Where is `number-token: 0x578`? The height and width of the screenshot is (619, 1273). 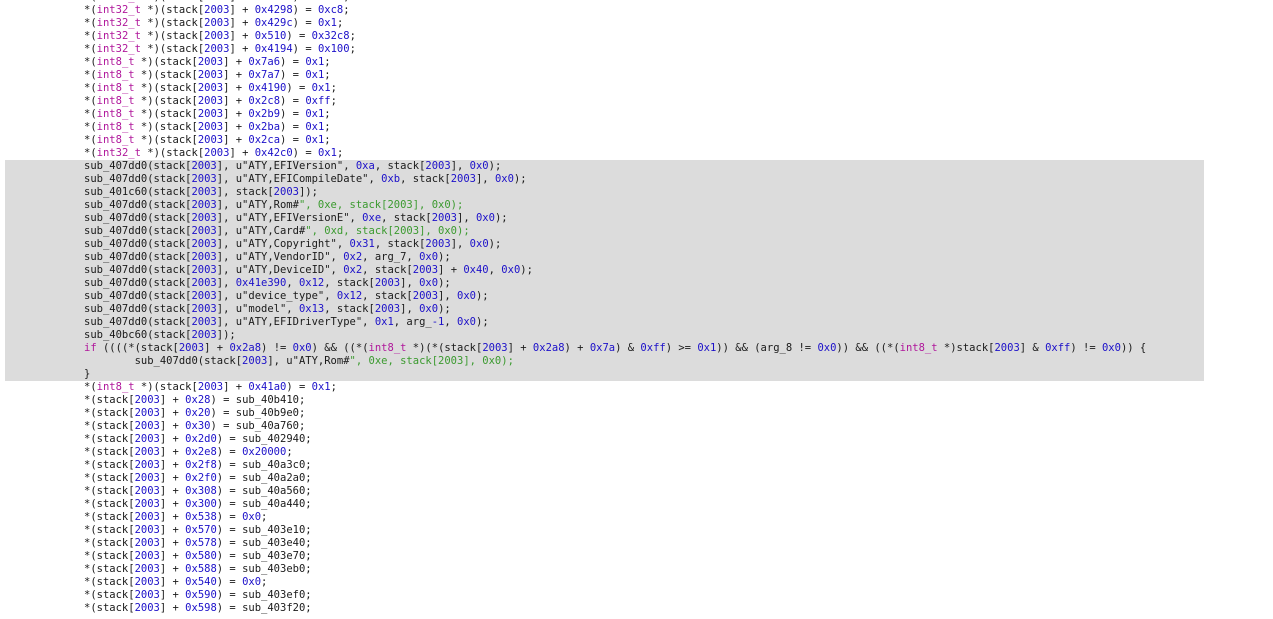 number-token: 0x578 is located at coordinates (201, 543).